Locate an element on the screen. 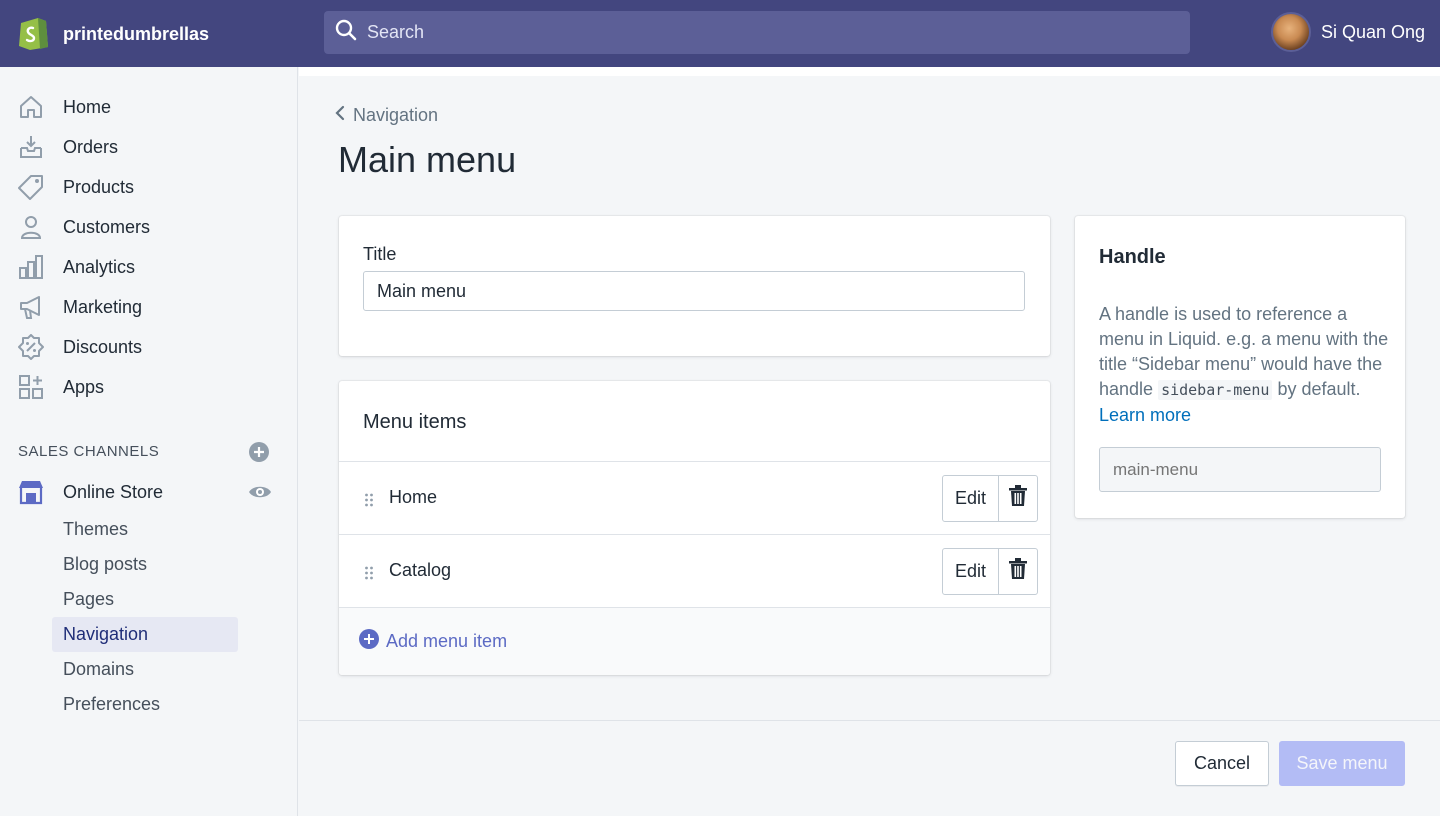 This screenshot has height=816, width=1440. title-card: Title is located at coordinates (694, 286).